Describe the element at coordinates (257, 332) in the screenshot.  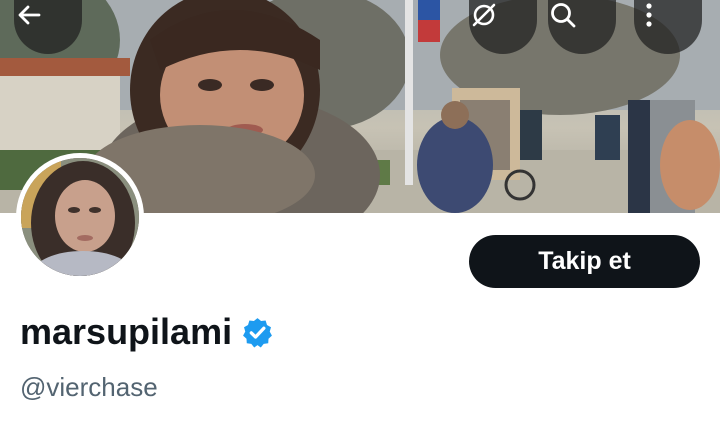
I see `verified-badge-icon` at that location.